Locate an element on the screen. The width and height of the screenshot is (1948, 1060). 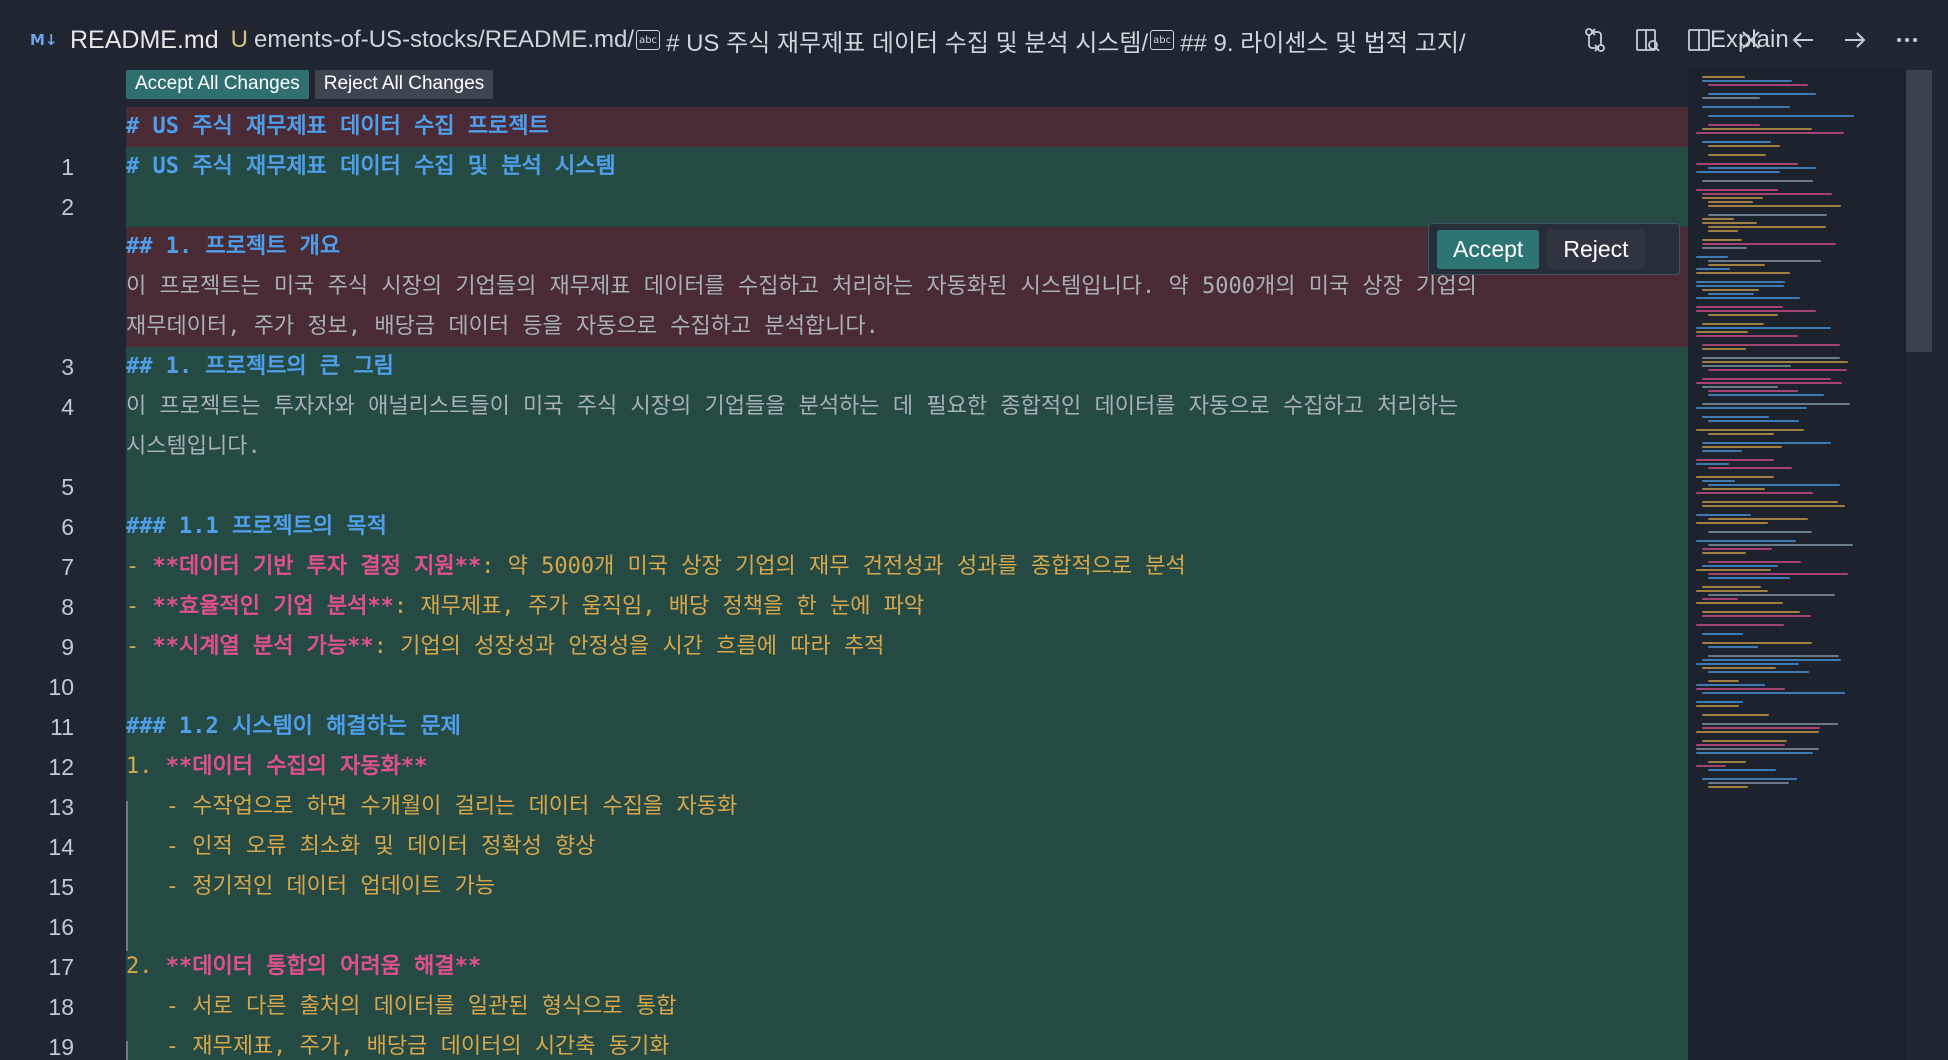
added-line: 19 - 재무제표, 주가, 배당금 데이터의 시간축 동기화 is located at coordinates (844, 1043).